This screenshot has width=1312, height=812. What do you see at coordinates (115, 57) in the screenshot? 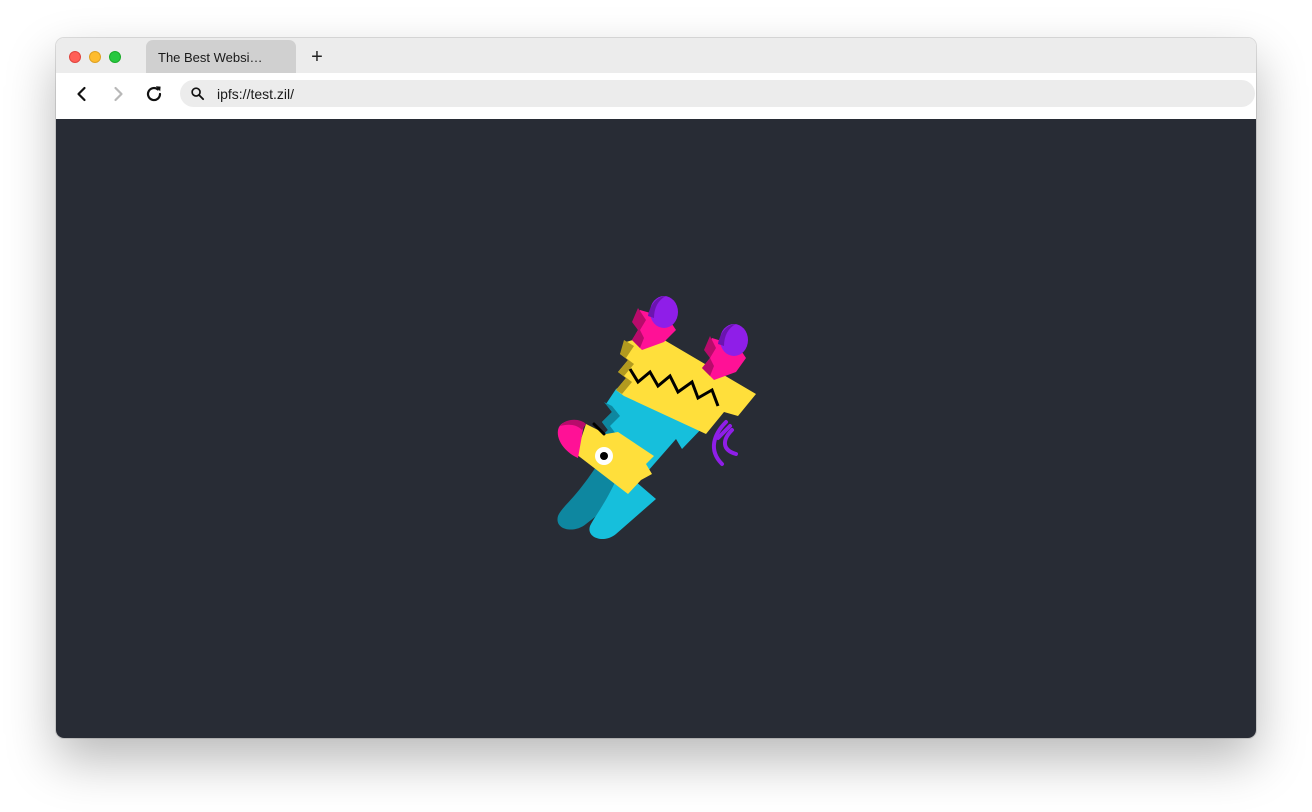
I see `zoom-window-button` at bounding box center [115, 57].